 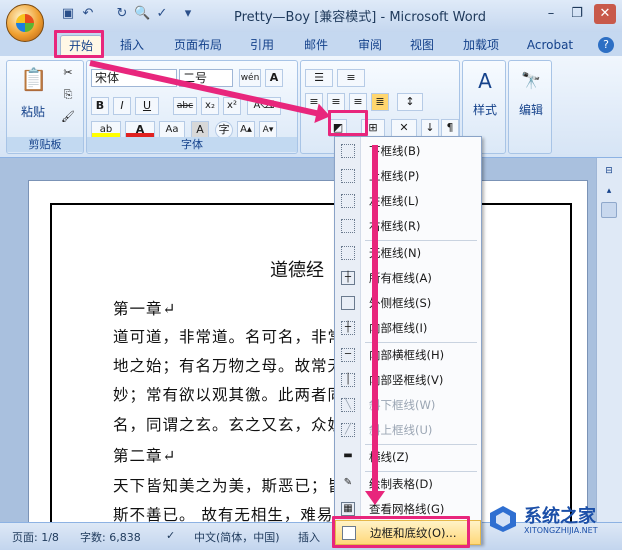 I want to click on format-painter-icon: 🖌, so click(x=68, y=118).